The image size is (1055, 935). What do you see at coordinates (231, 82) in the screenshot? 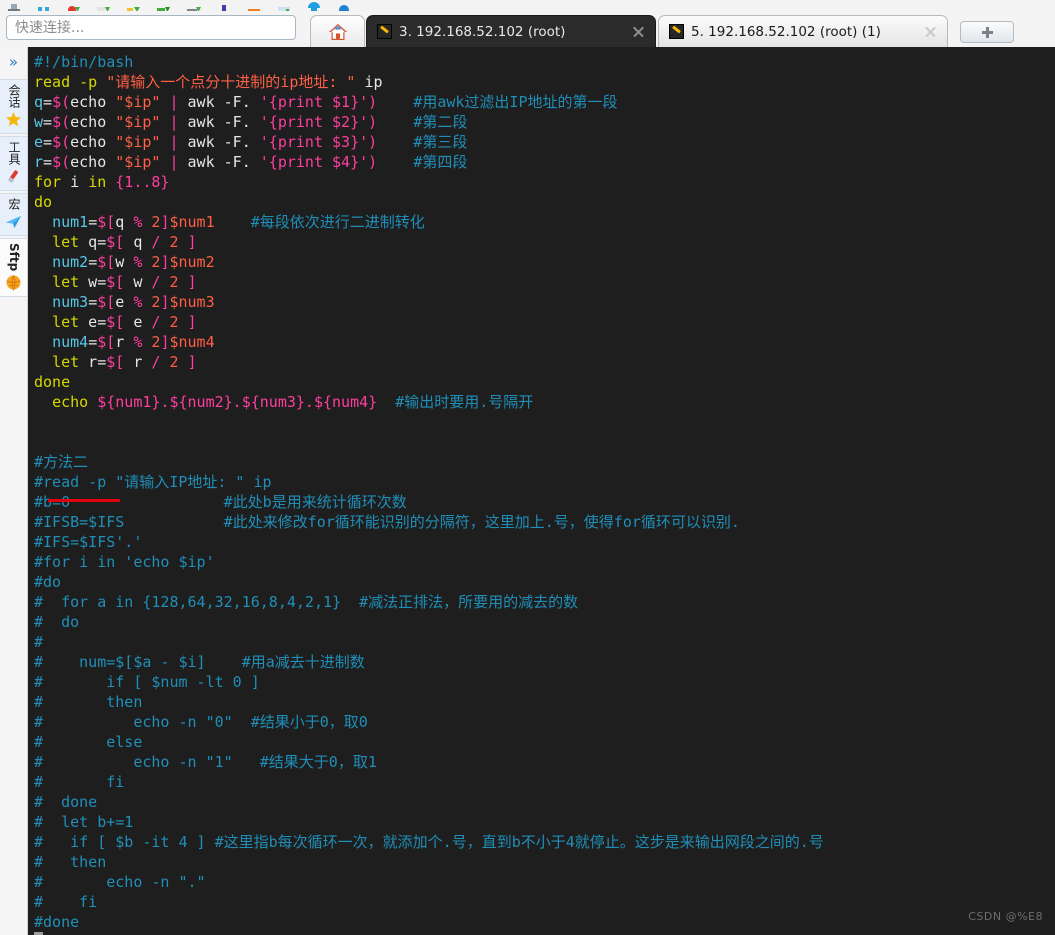
I see `code-token: "请输入一个点分十进制的ip地址: "` at bounding box center [231, 82].